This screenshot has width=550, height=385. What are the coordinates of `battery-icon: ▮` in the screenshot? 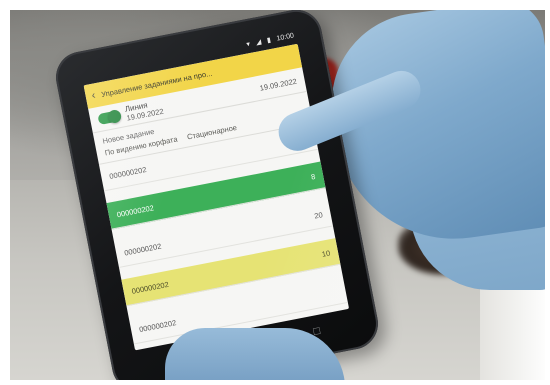 It's located at (269, 40).